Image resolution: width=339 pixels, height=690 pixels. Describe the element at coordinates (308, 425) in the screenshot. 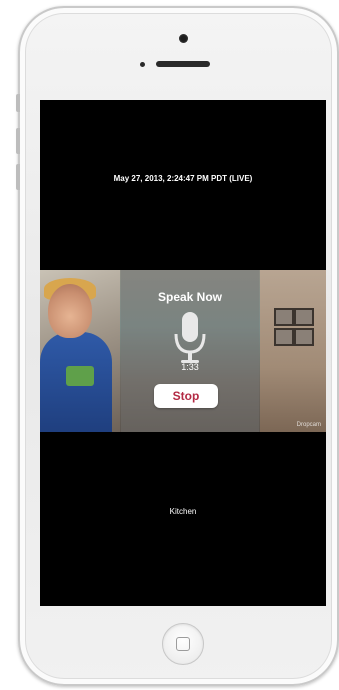

I see `video-watermark: Dropcam` at that location.